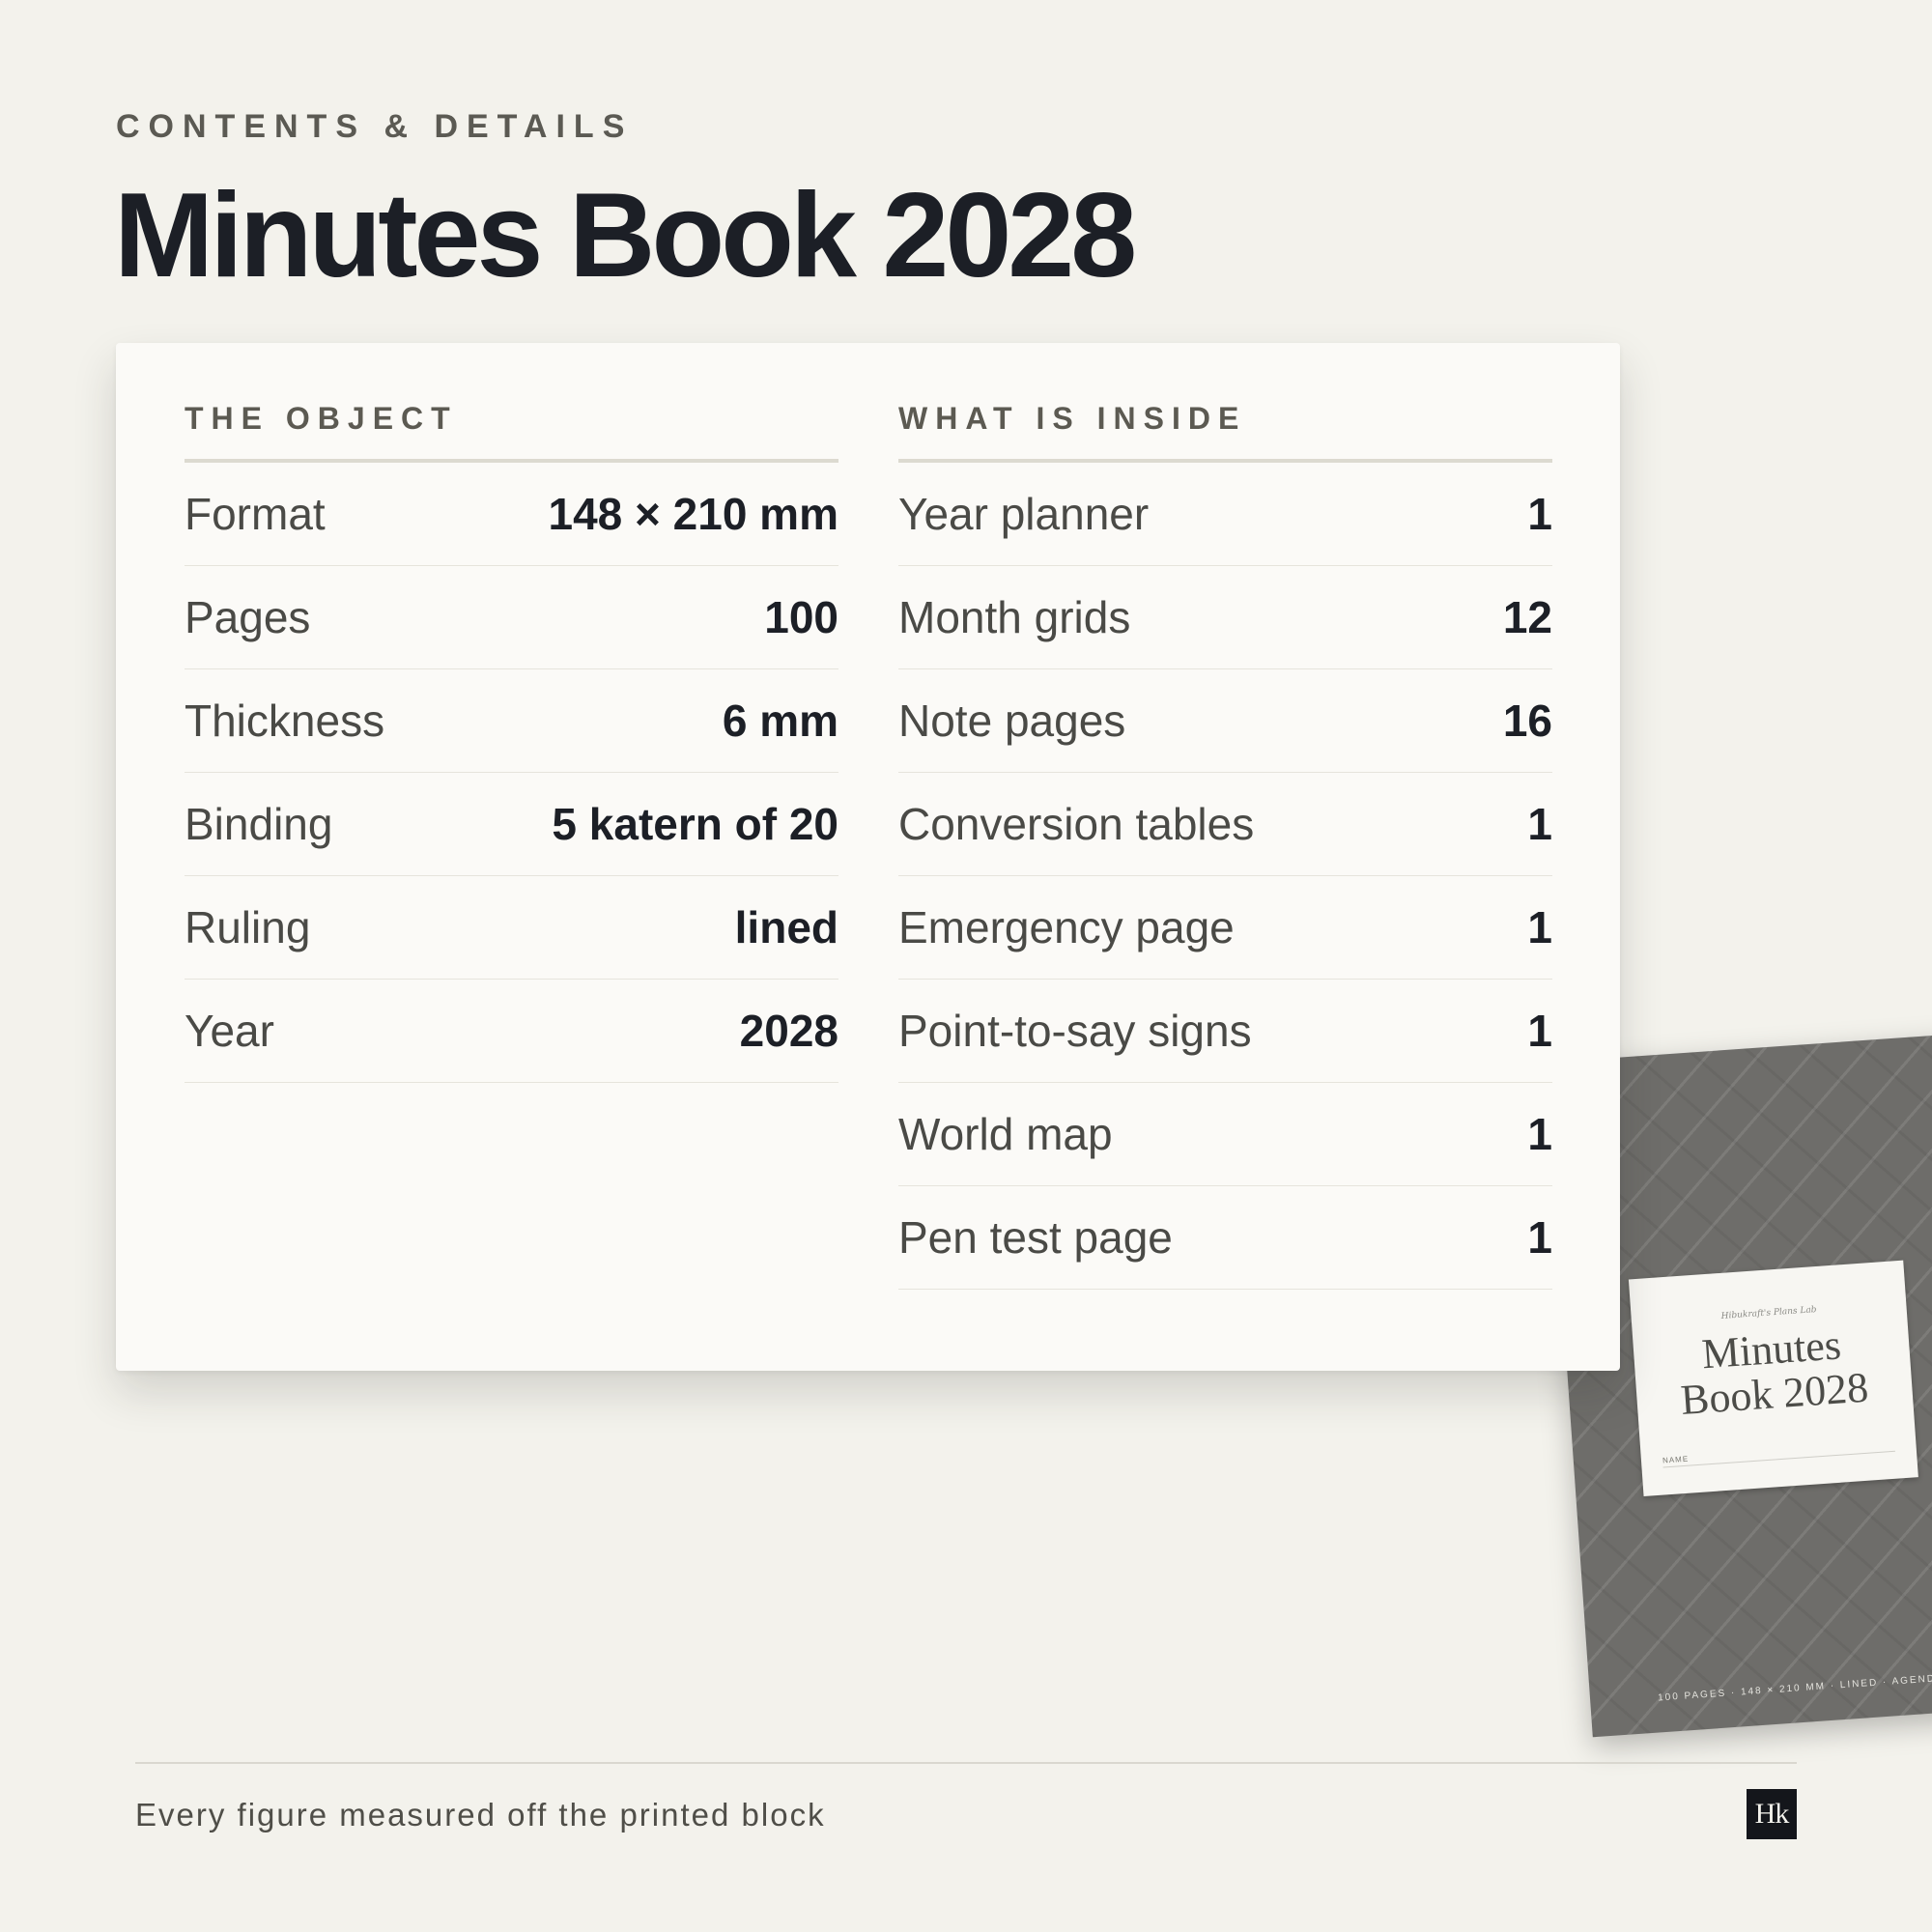  Describe the element at coordinates (511, 514) in the screenshot. I see `spec-row: Format 148 × 210 mm` at that location.